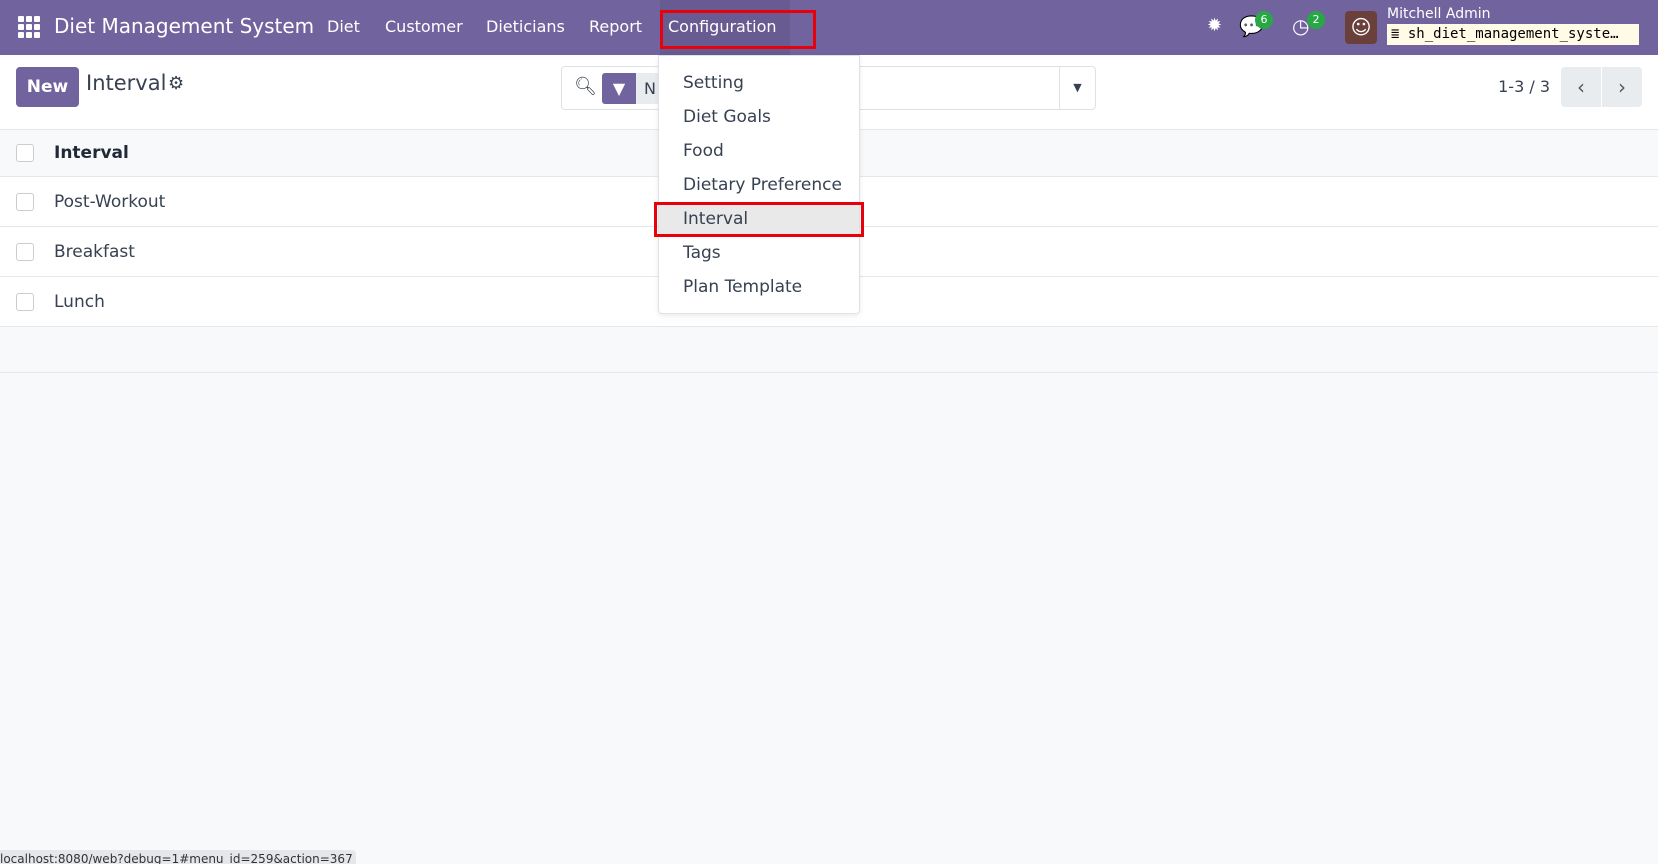  What do you see at coordinates (1399, 34) in the screenshot?
I see `database-icon: ≣` at bounding box center [1399, 34].